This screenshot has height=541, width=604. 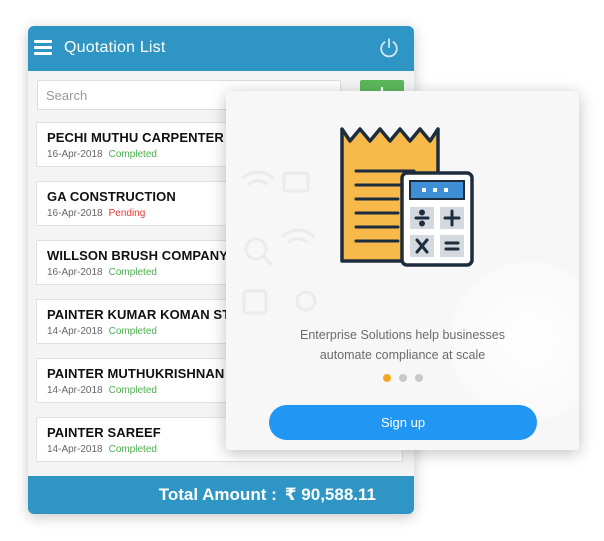 I want to click on page-title: Quotation List, so click(x=115, y=47).